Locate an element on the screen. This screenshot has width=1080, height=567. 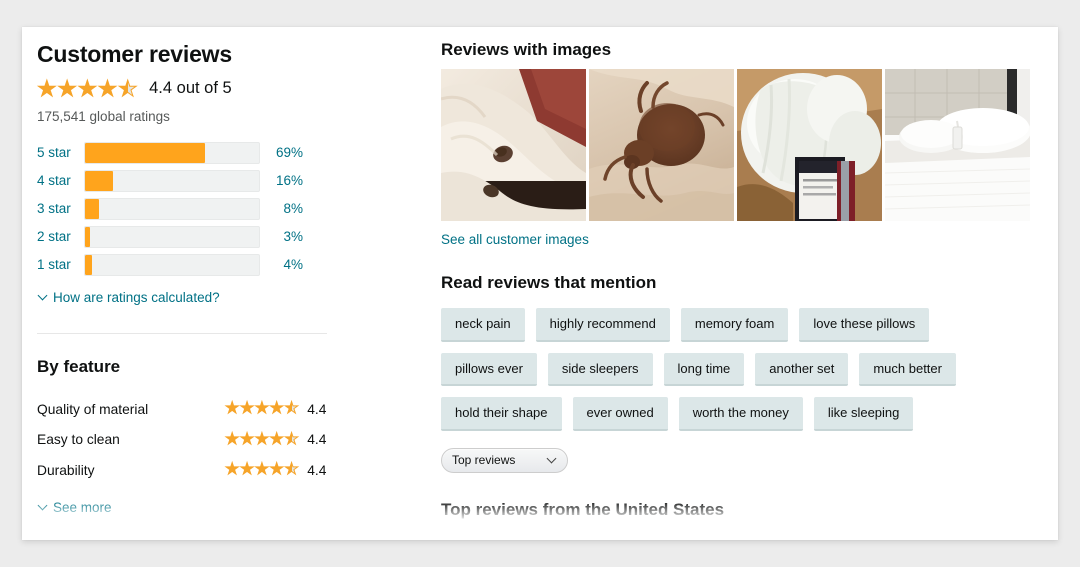
feature-name: Easy to clean is located at coordinates (78, 439).